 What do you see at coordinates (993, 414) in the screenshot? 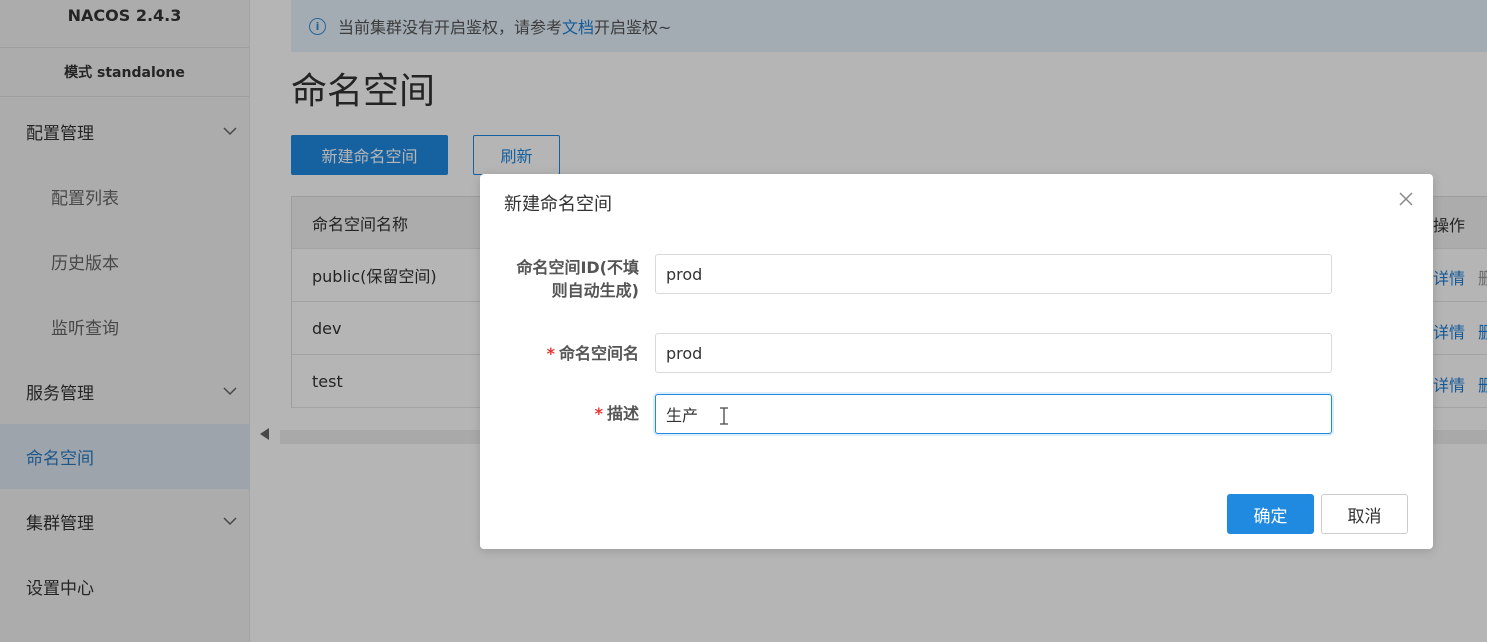
I see `description-input: 生产` at bounding box center [993, 414].